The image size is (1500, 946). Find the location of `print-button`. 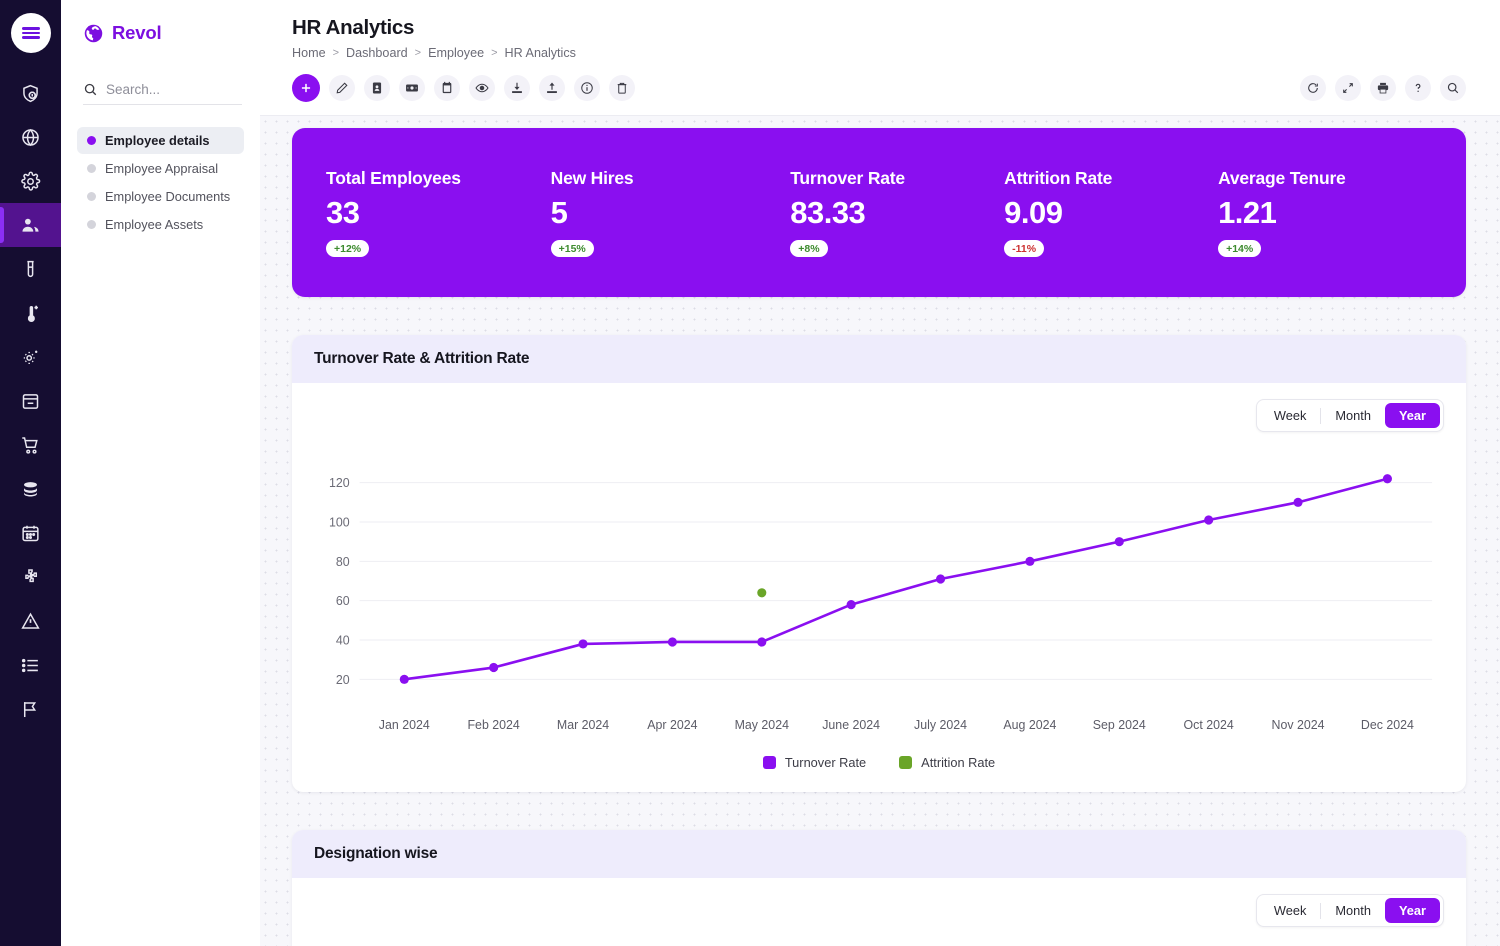

print-button is located at coordinates (1383, 88).